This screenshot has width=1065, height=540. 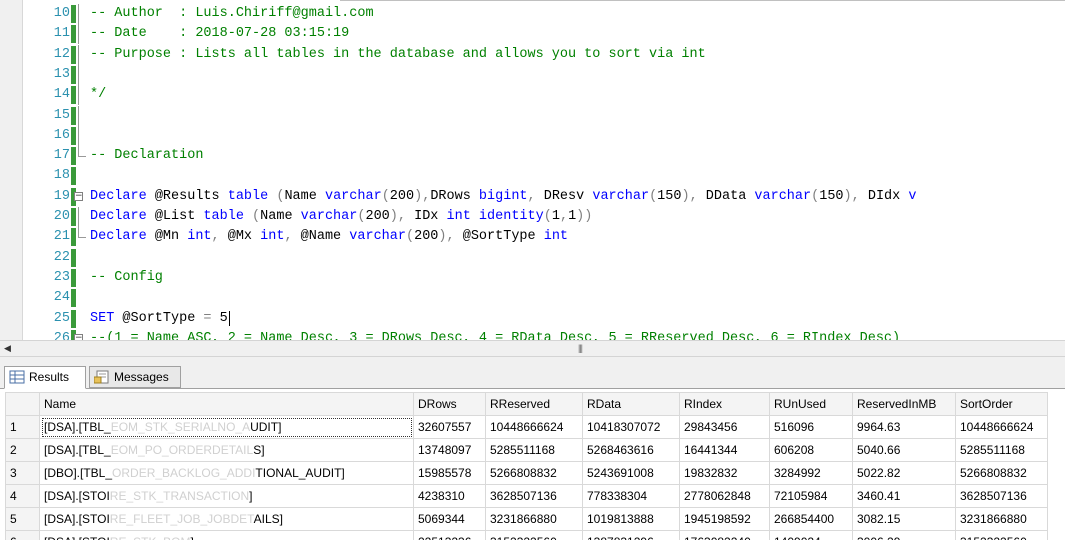 I want to click on row-number: 4, so click(x=23, y=496).